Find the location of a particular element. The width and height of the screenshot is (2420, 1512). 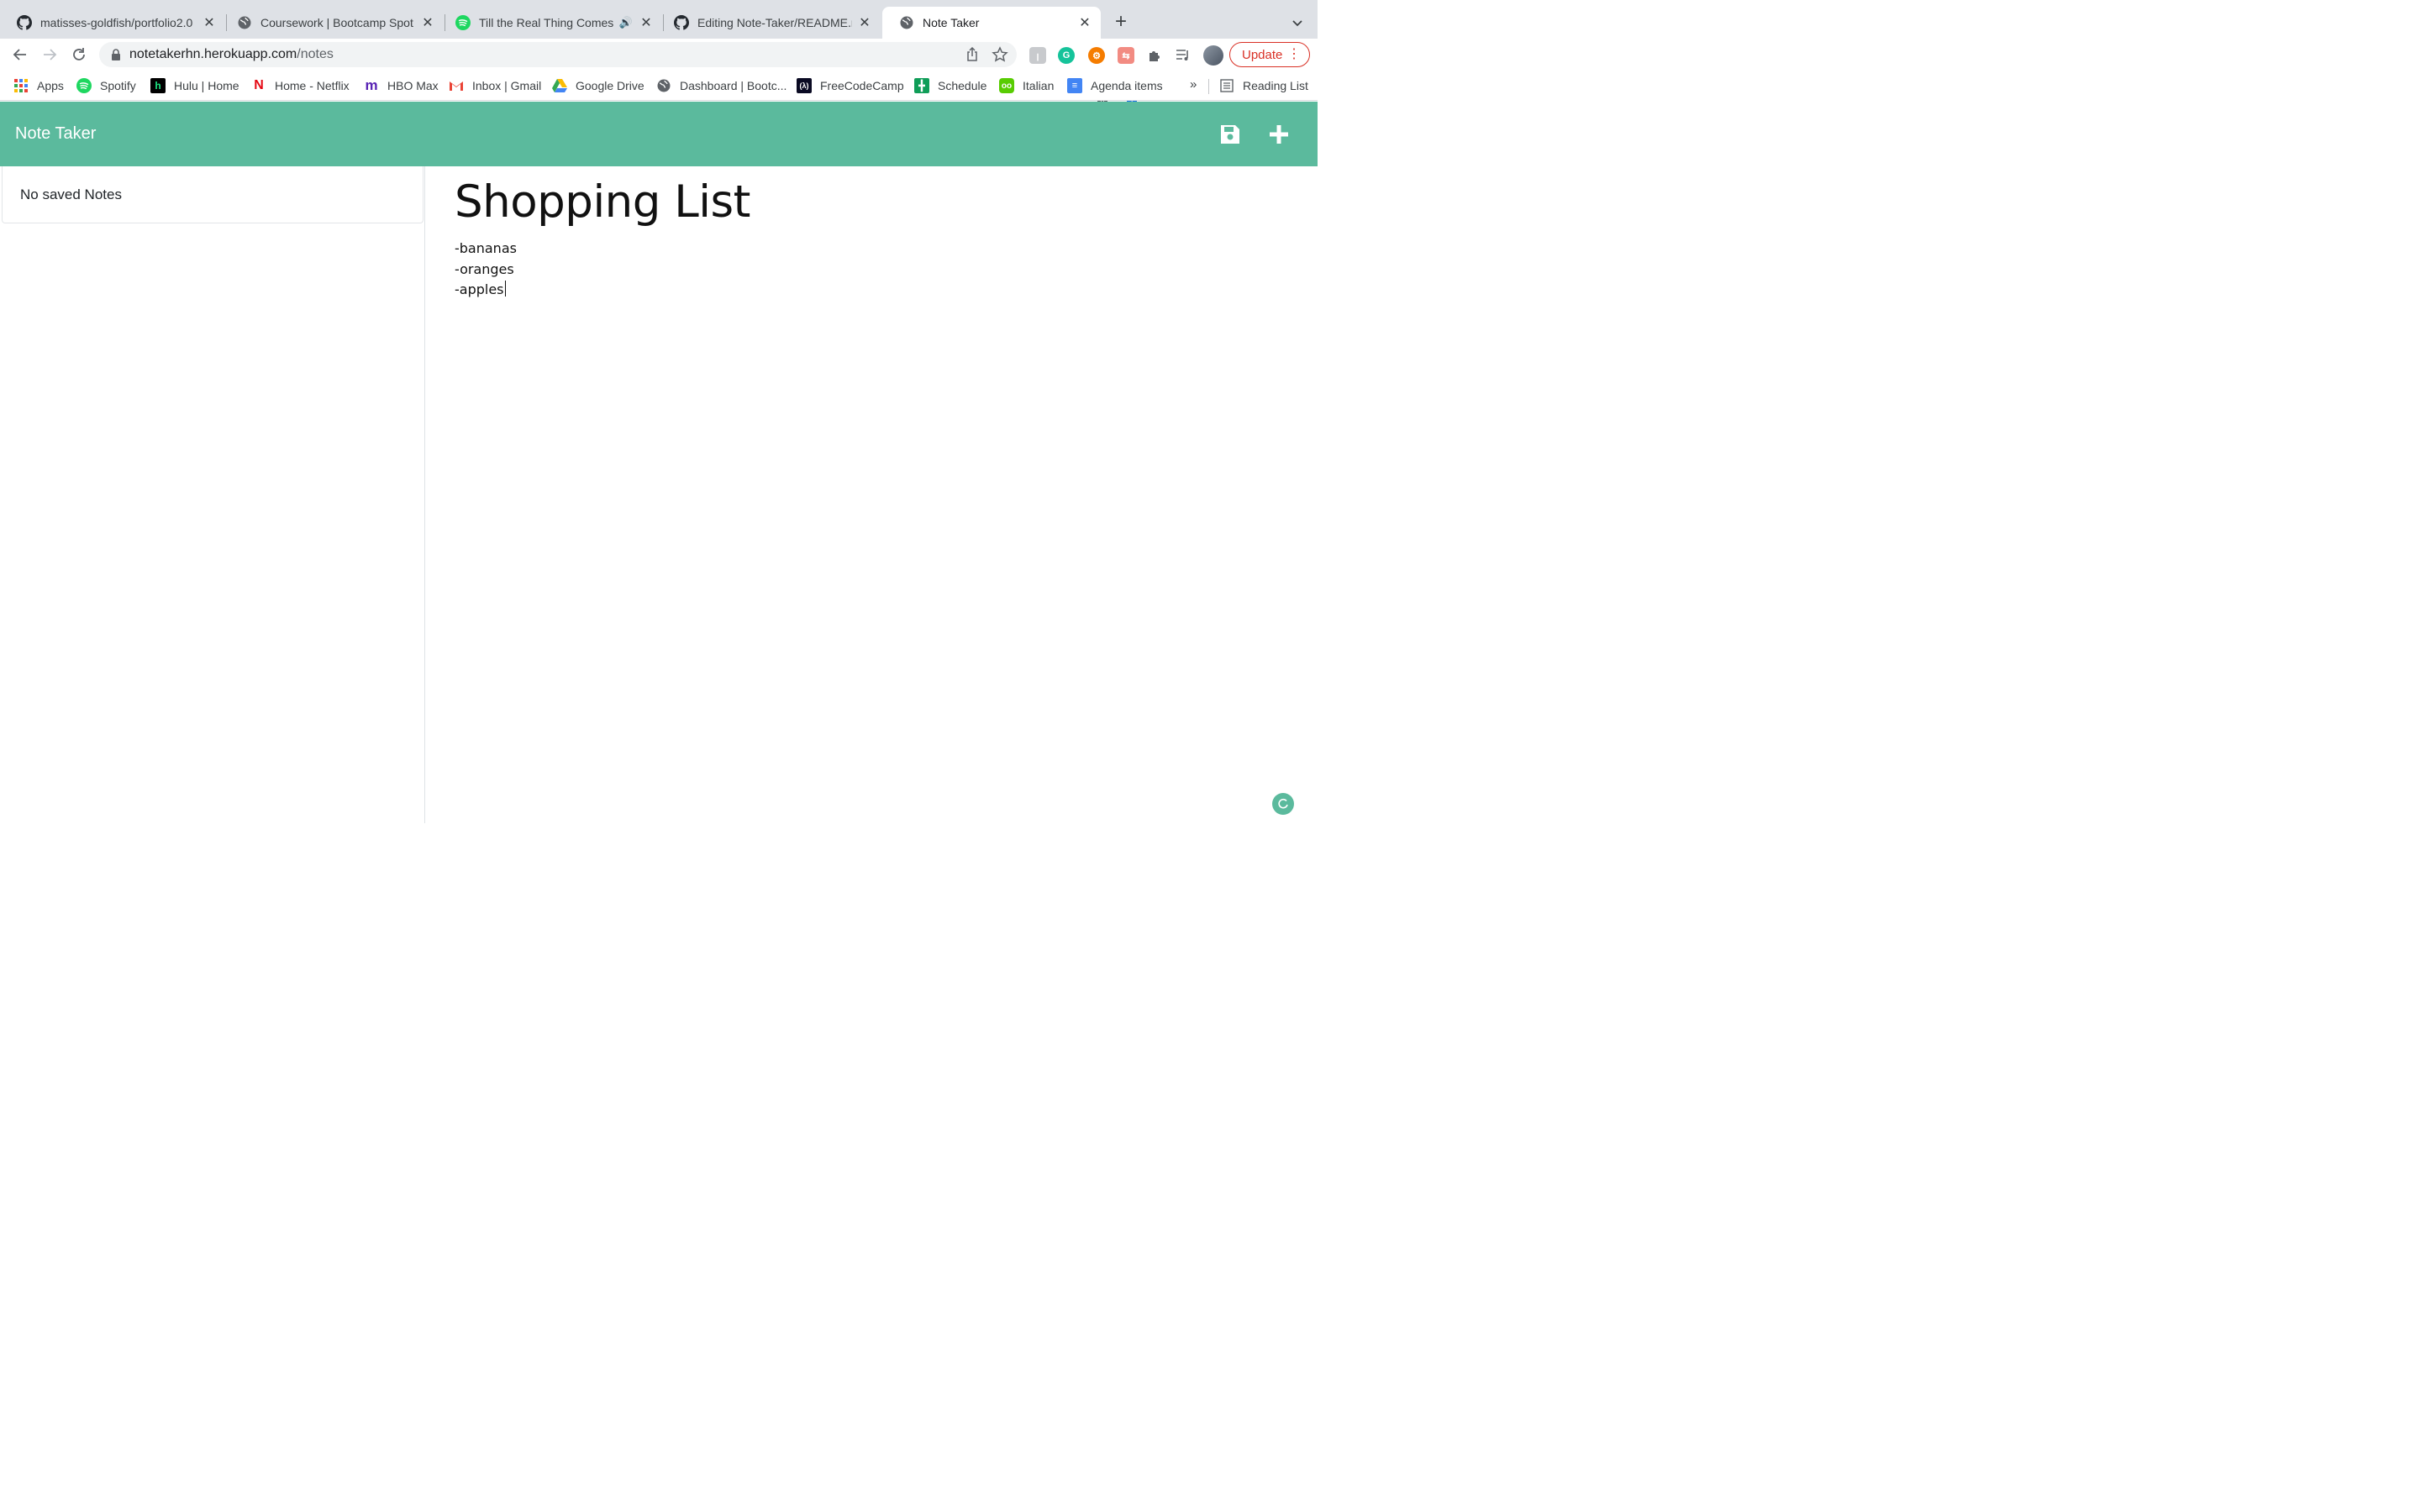

tab-title: Editing Note-Taker/README.m is located at coordinates (774, 22).